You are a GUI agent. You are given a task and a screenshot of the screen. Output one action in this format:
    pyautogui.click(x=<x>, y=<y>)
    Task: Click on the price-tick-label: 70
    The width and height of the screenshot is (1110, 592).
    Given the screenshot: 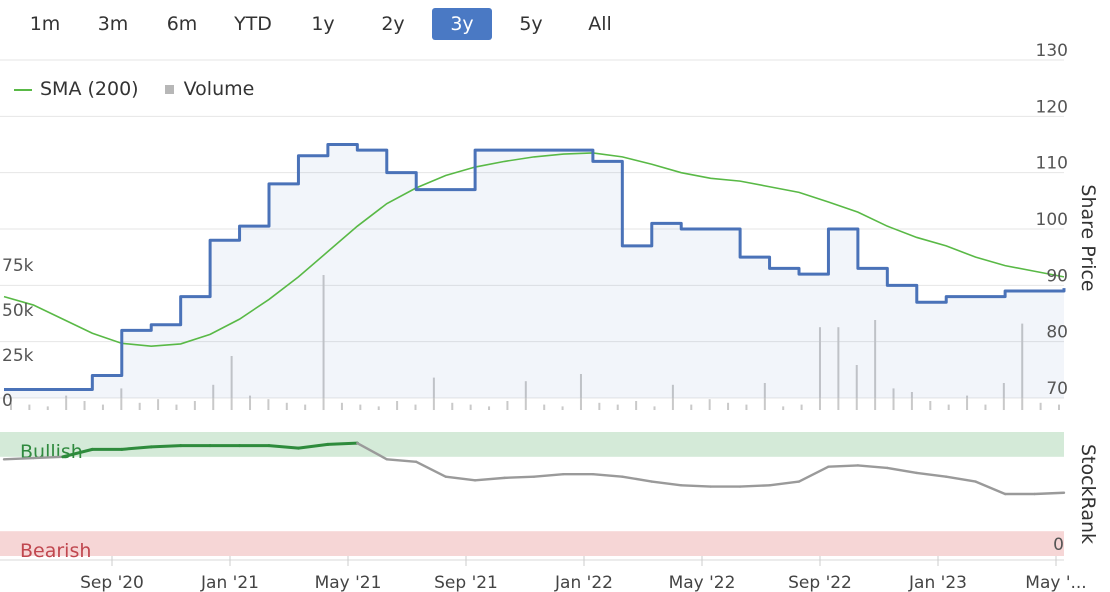 What is the action you would take?
    pyautogui.click(x=1057, y=389)
    